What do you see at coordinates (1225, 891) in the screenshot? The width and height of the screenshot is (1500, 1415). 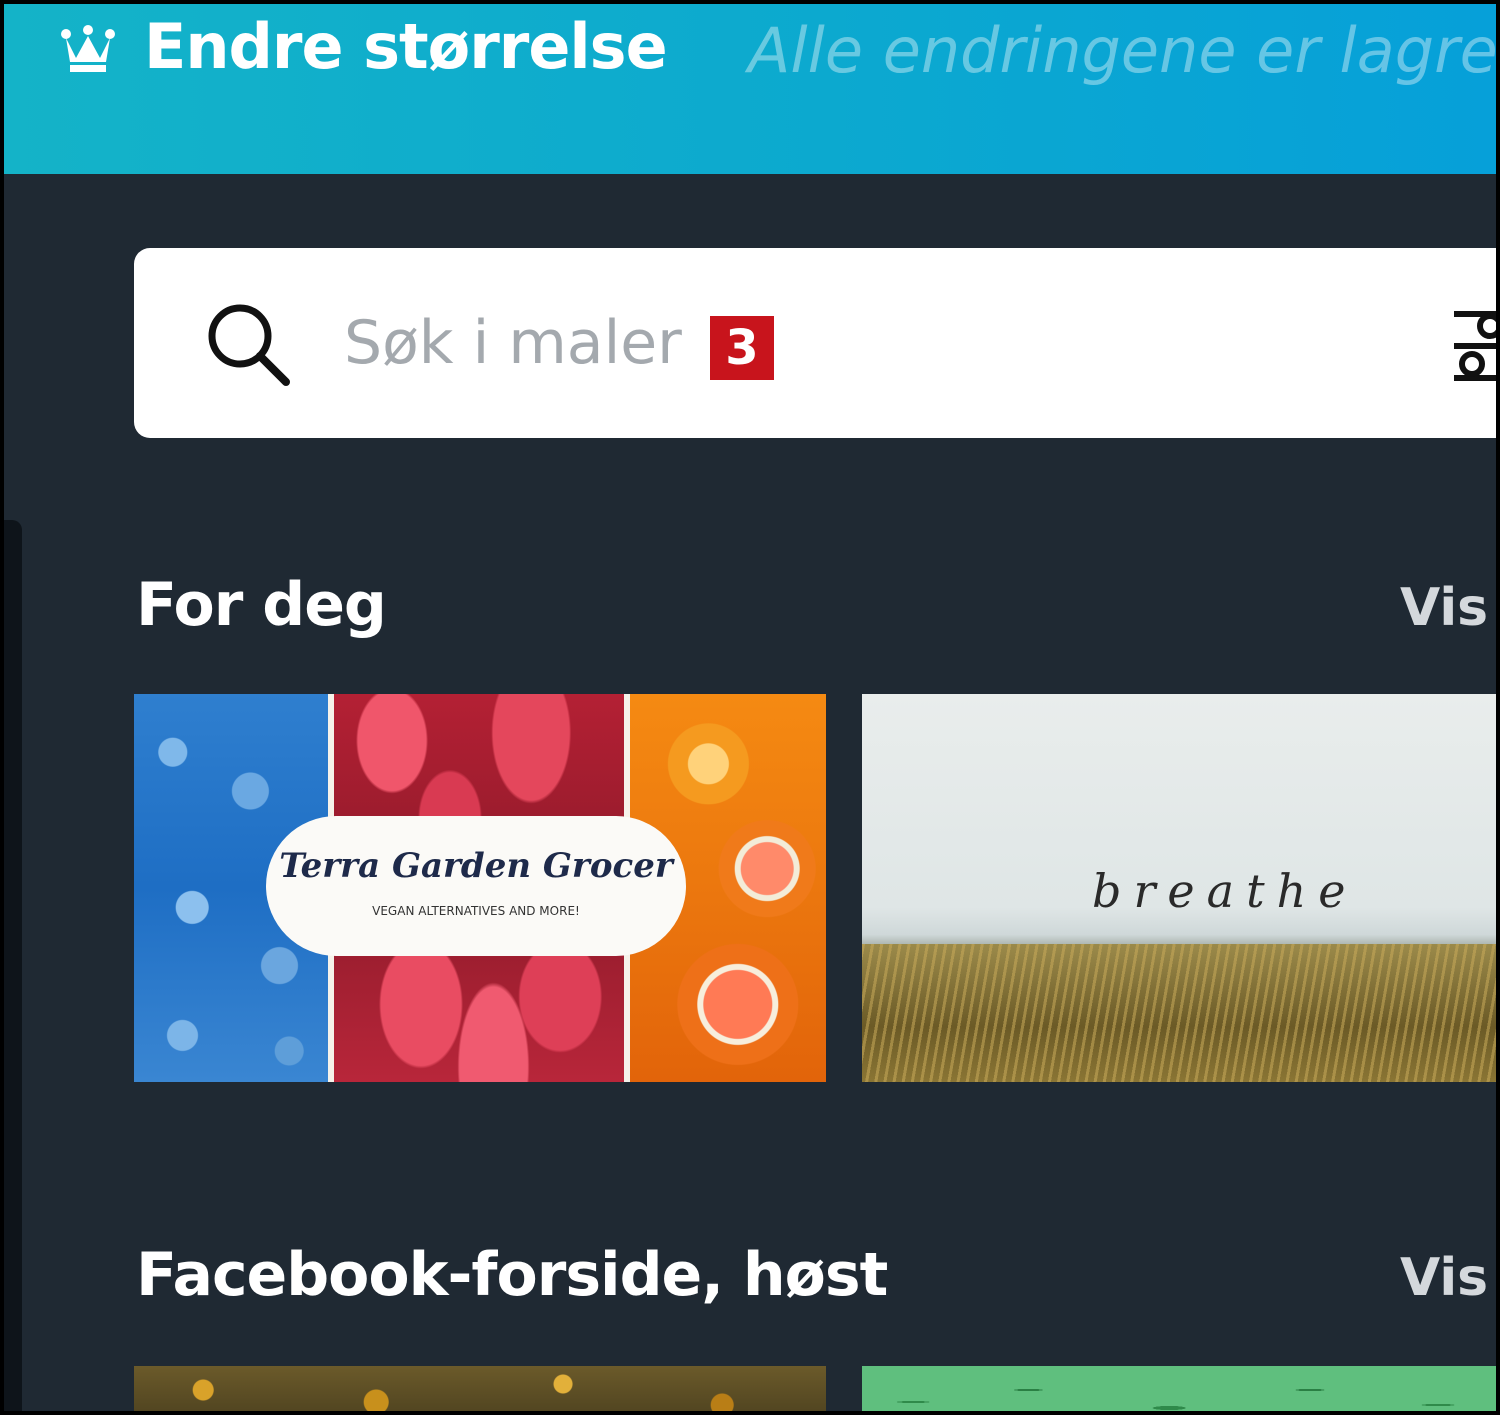 I see `card-title: breathe` at bounding box center [1225, 891].